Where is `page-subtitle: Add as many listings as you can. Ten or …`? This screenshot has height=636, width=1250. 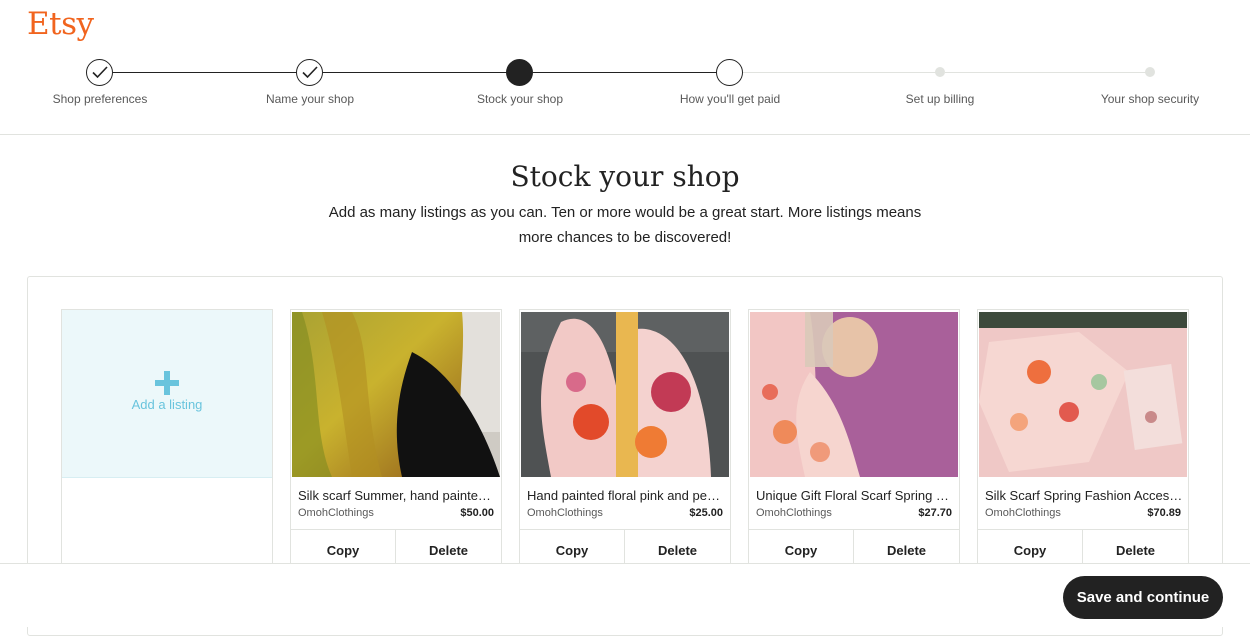
page-subtitle: Add as many listings as you can. Ten or … is located at coordinates (625, 225).